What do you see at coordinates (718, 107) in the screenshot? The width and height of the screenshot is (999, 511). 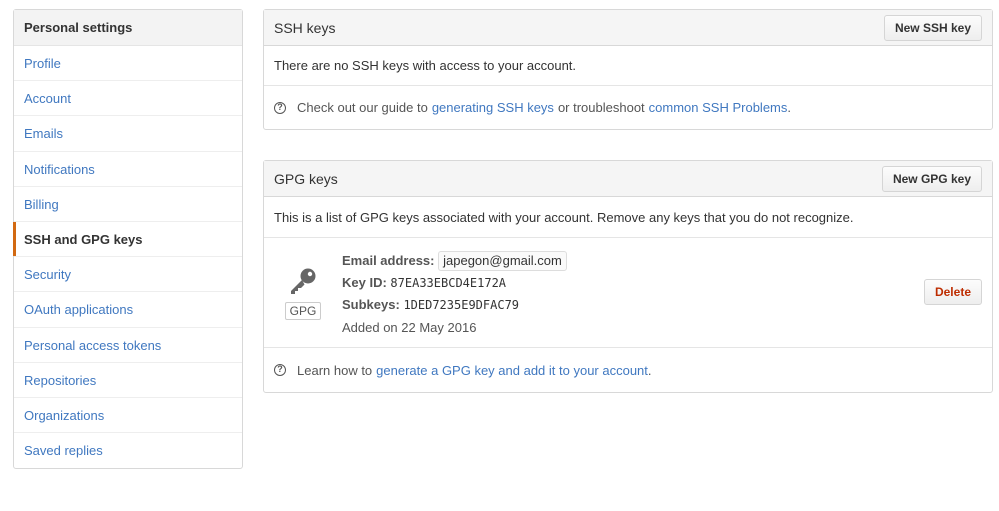 I see `common-ssh-problems-link: common SSH Problems` at bounding box center [718, 107].